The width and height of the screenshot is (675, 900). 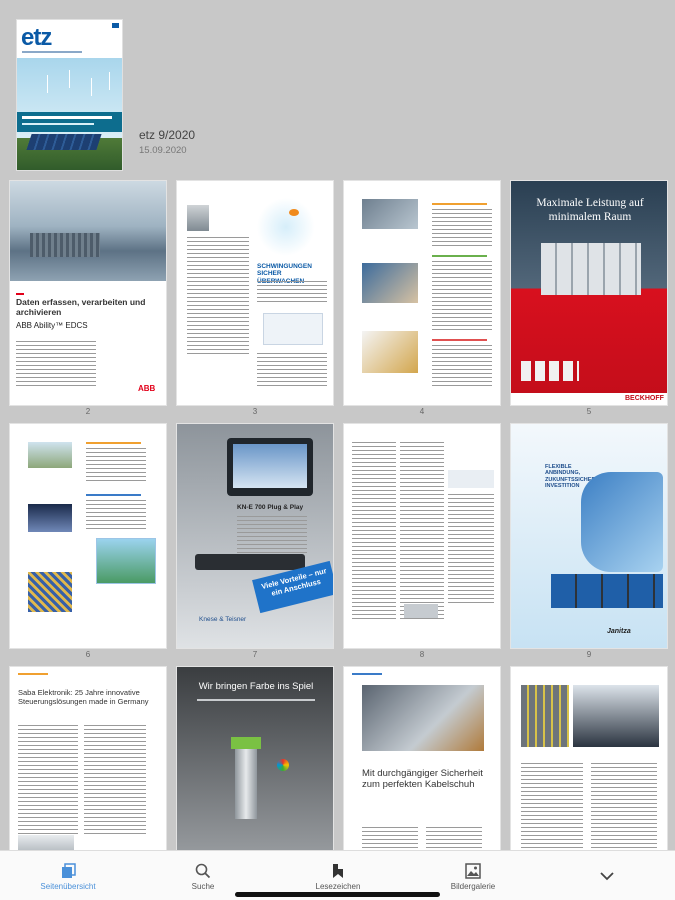 I want to click on abb-logo: ABB, so click(x=147, y=388).